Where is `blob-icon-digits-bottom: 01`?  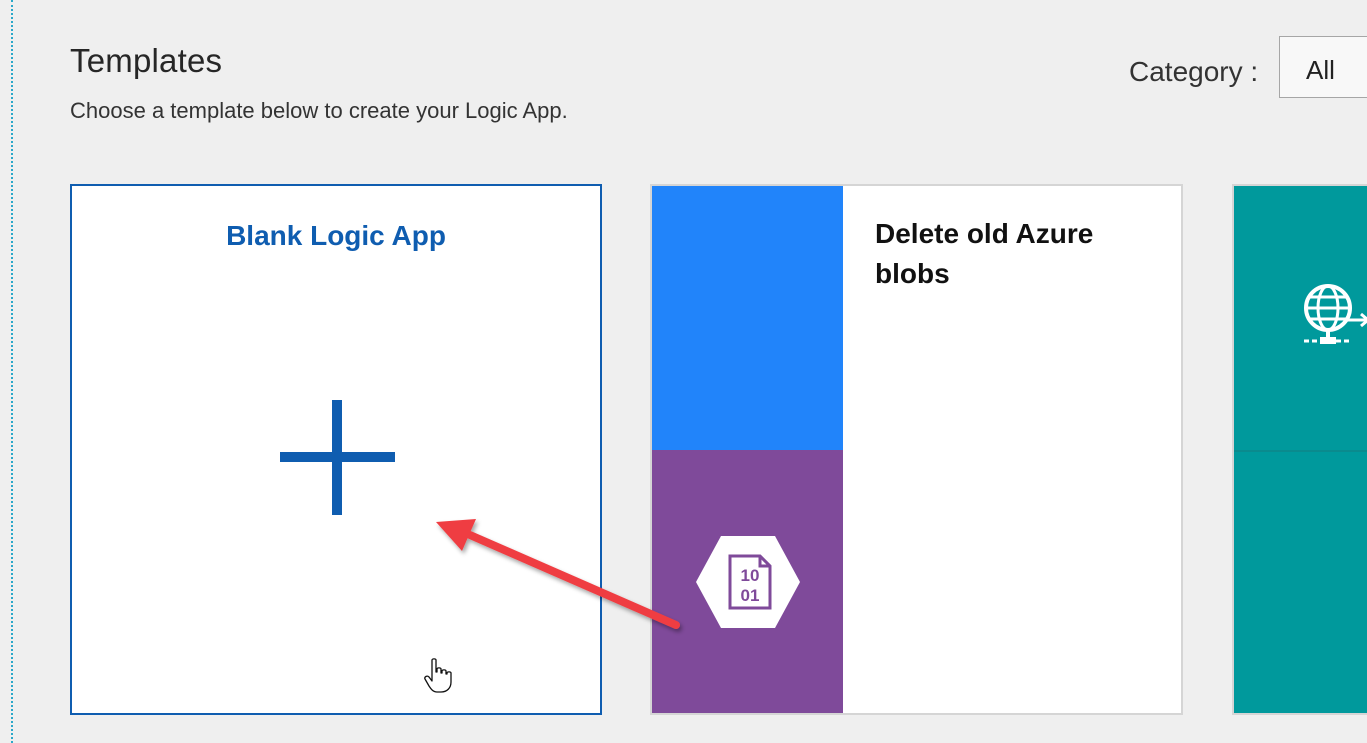
blob-icon-digits-bottom: 01 is located at coordinates (750, 595).